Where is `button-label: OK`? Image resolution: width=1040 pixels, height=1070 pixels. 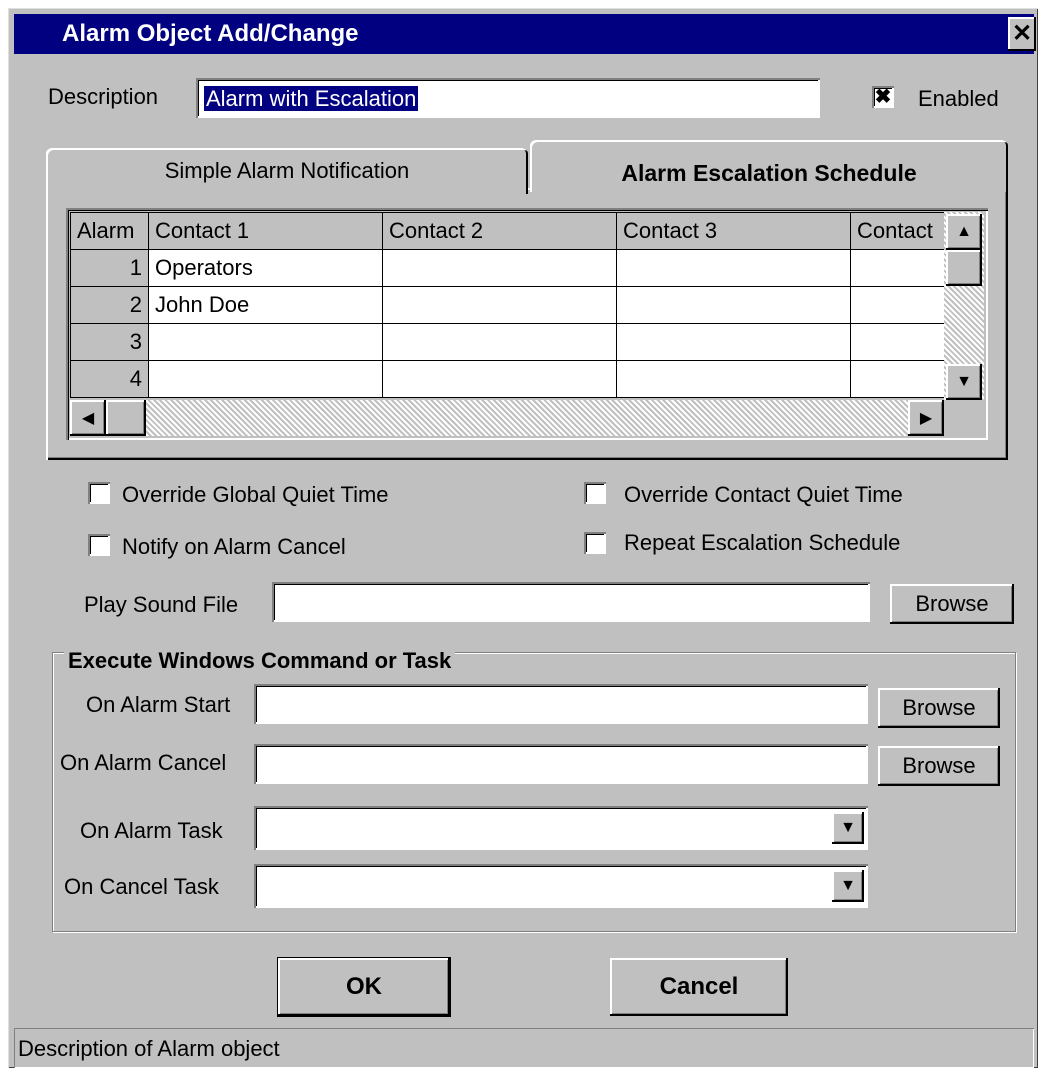 button-label: OK is located at coordinates (364, 986).